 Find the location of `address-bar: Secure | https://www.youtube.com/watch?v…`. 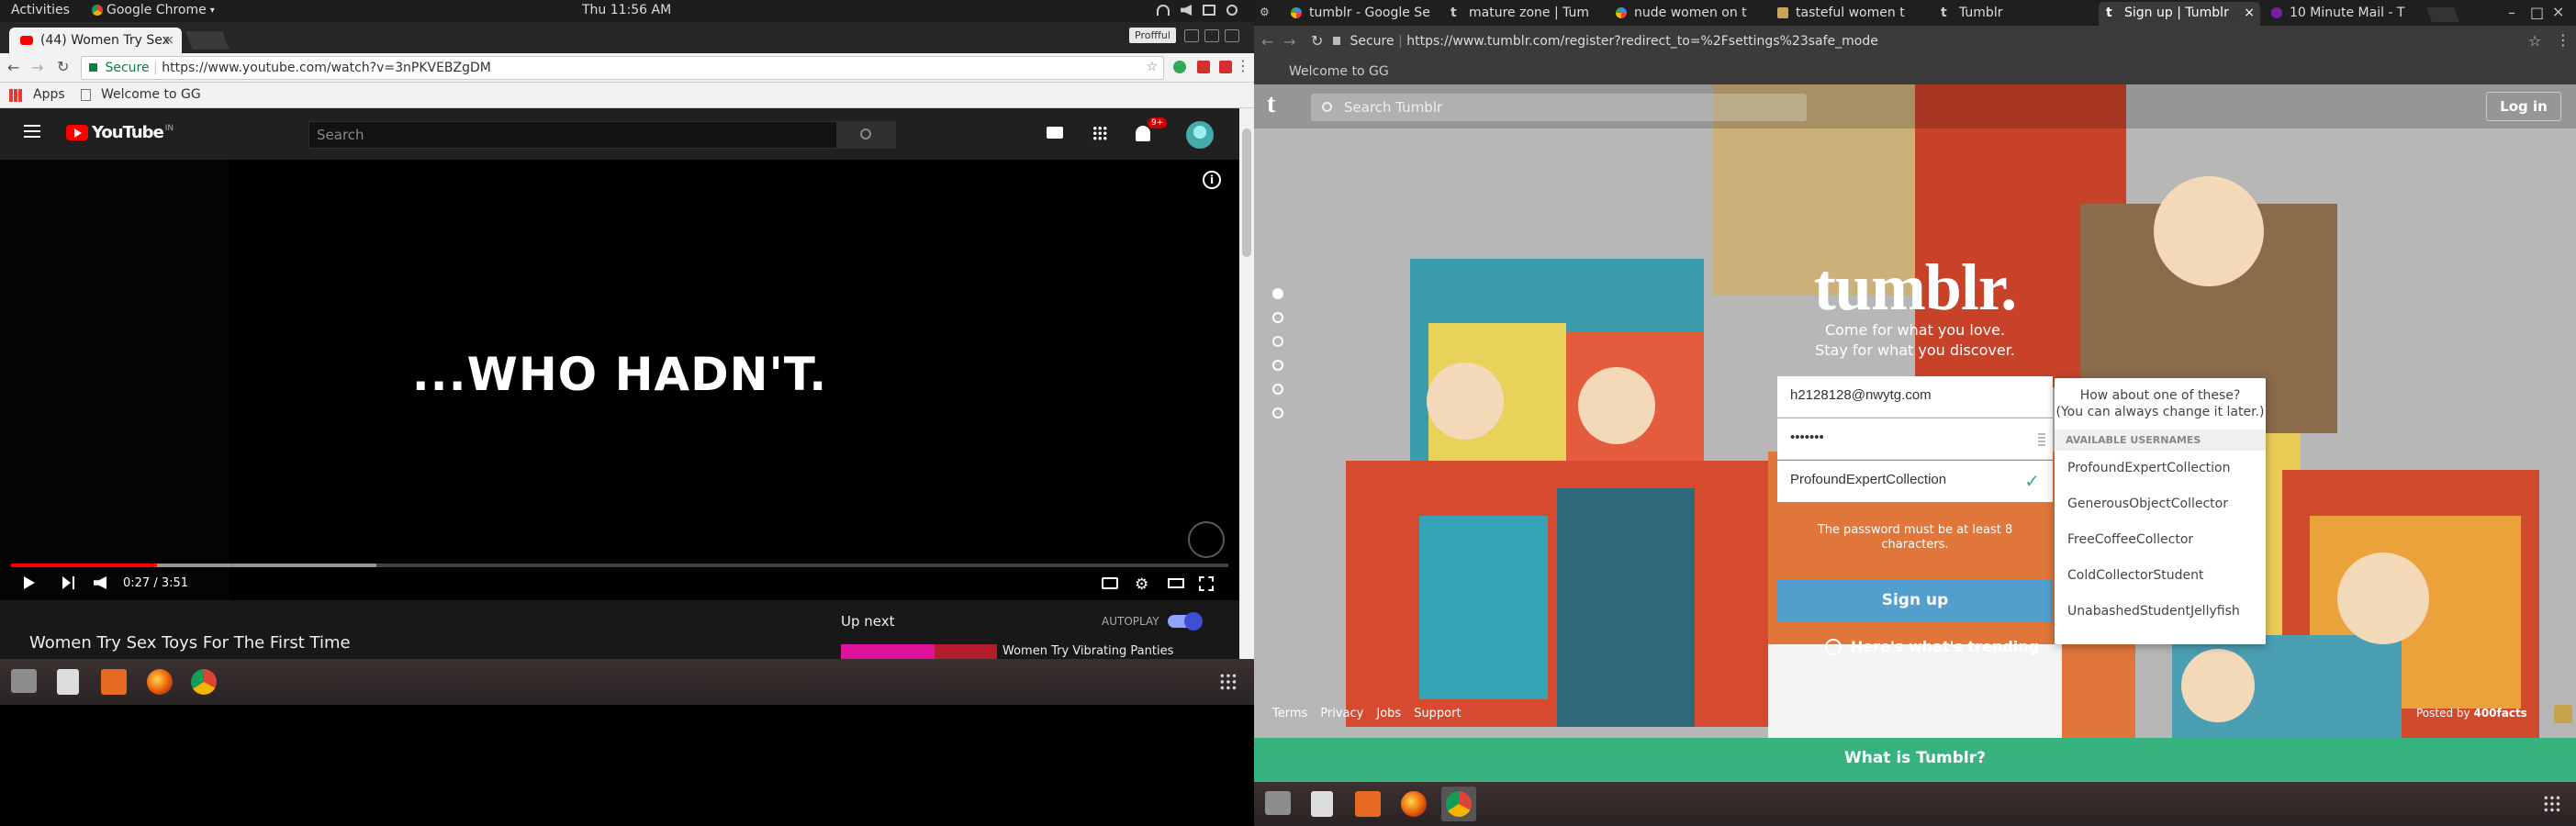

address-bar: Secure | https://www.youtube.com/watch?v… is located at coordinates (622, 68).